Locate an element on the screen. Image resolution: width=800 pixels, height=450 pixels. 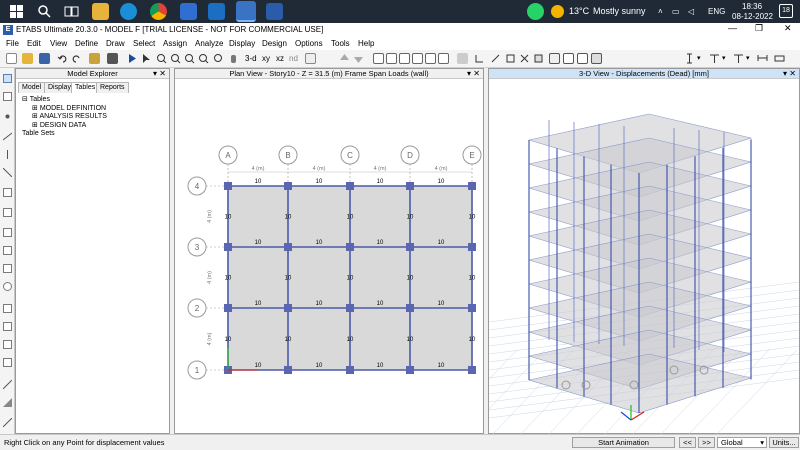
more-tools-icon is located at coordinates (779, 58).